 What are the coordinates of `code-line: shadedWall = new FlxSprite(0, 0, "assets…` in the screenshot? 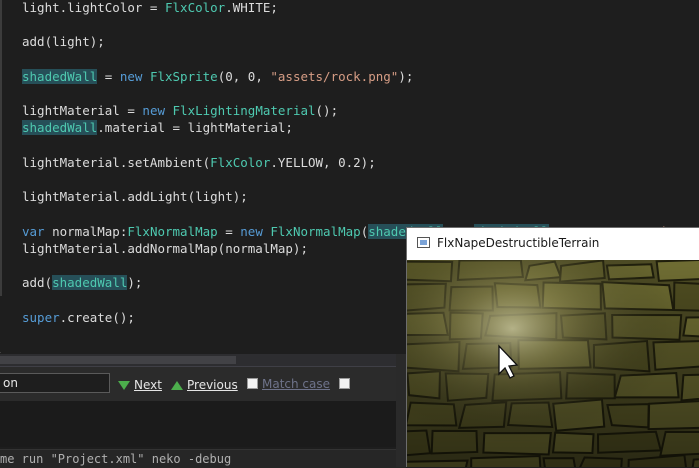 It's located at (218, 76).